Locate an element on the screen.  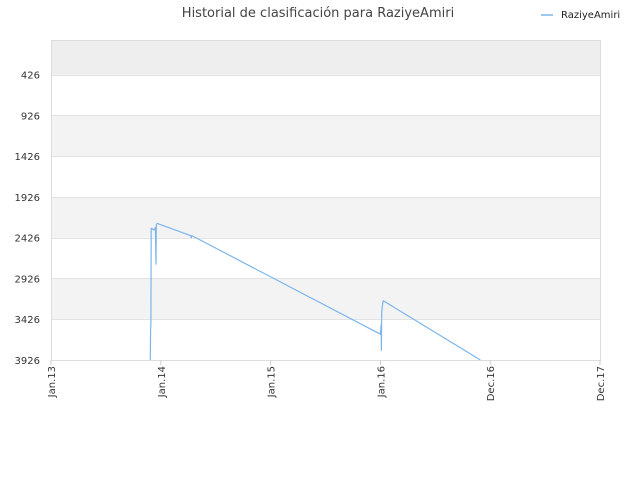
y-tick-label: 926 is located at coordinates (30, 116).